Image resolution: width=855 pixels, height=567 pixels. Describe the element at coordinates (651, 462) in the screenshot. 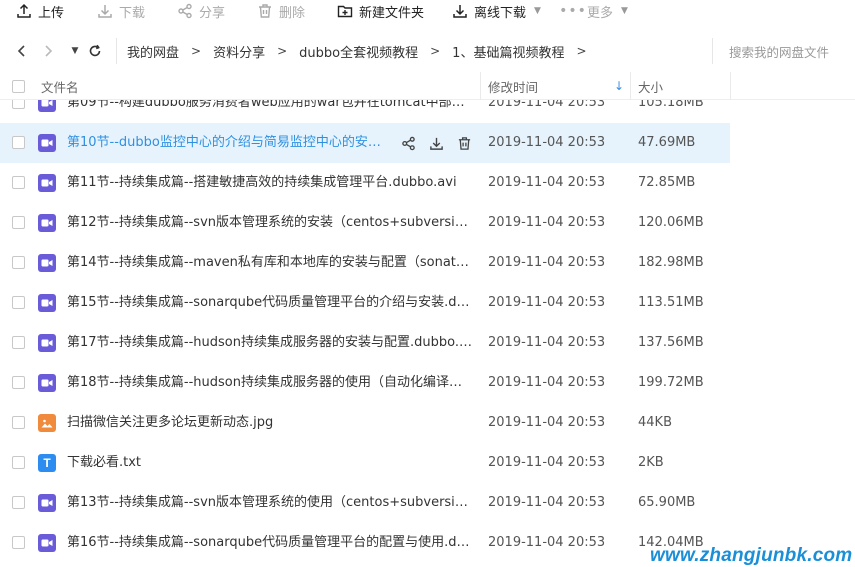

I see `file-size: 2KB` at that location.